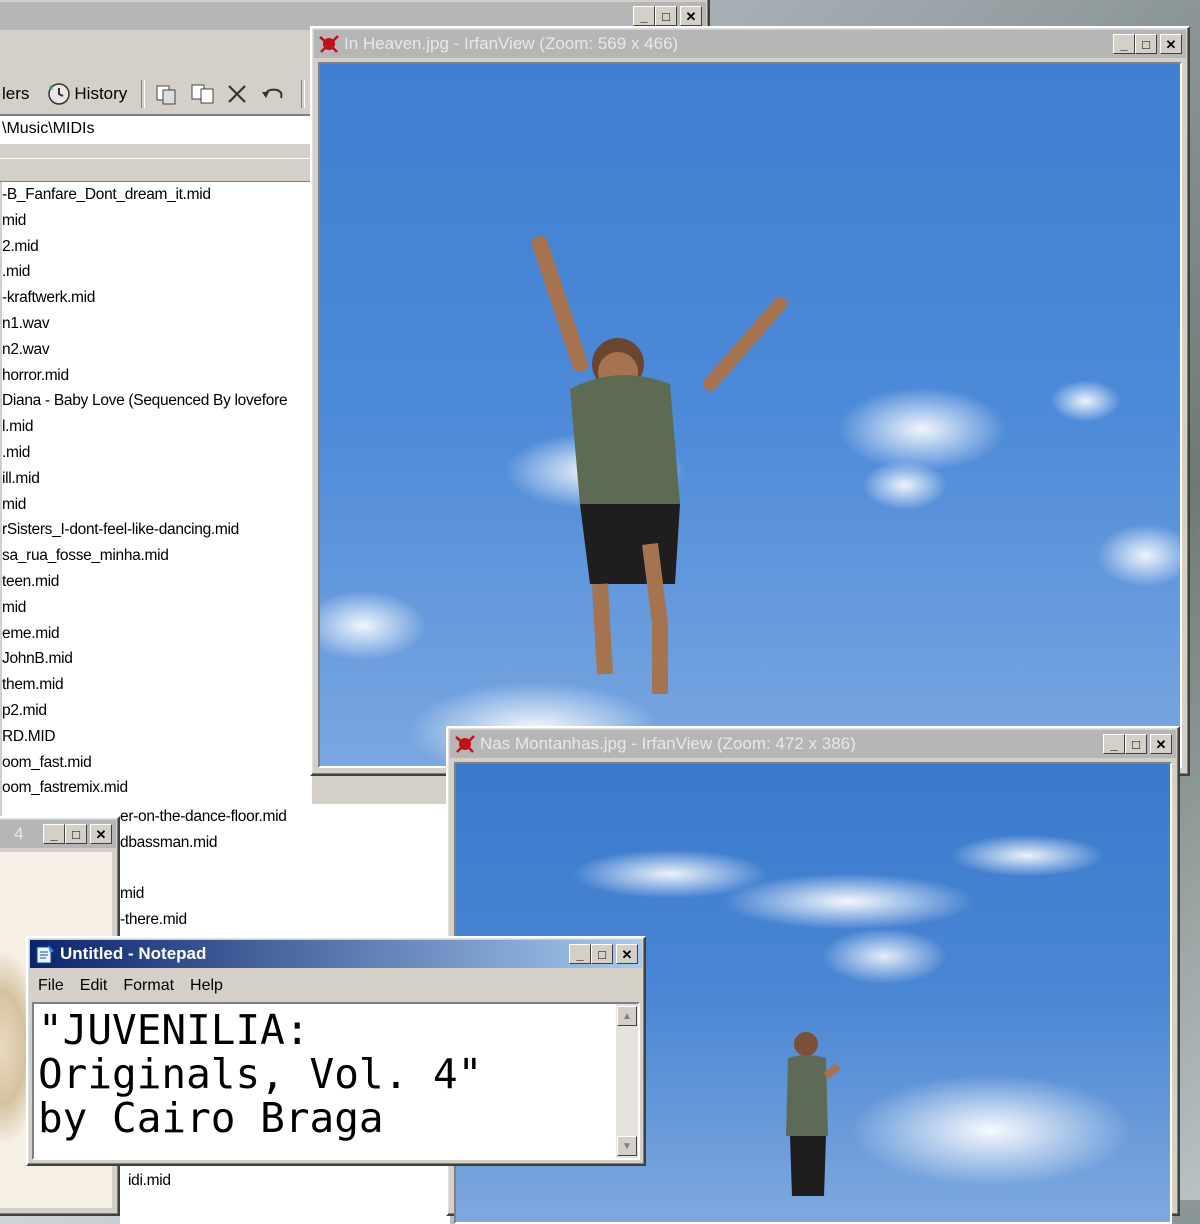  What do you see at coordinates (167, 94) in the screenshot?
I see `move-to-icon` at bounding box center [167, 94].